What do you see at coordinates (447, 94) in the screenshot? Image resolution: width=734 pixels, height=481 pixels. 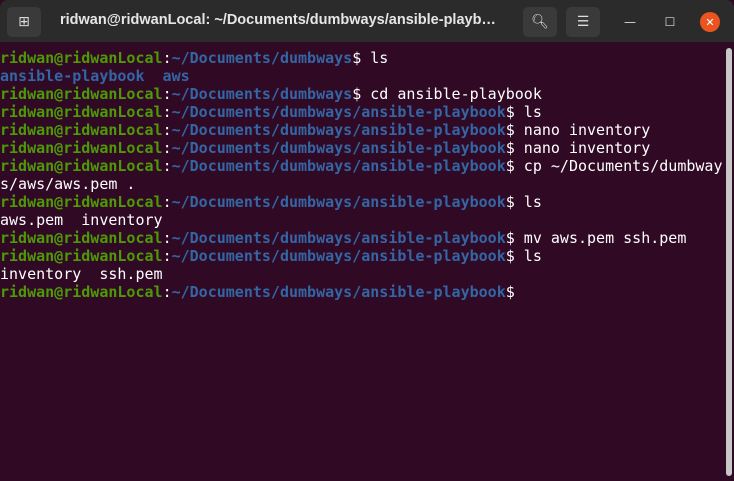 I see `command-text: $ cd ansible-playbook` at bounding box center [447, 94].